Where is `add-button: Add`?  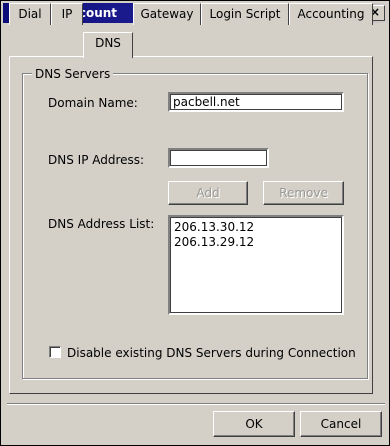 add-button: Add is located at coordinates (208, 193).